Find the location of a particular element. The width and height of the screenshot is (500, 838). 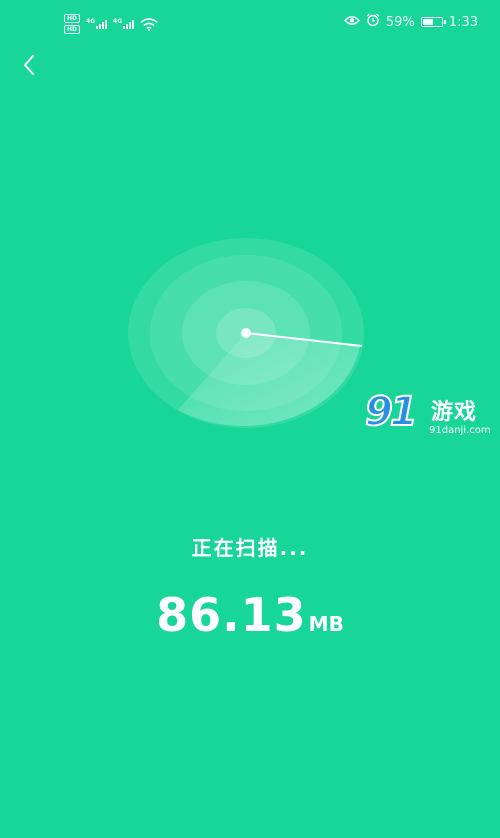

watermark-url: 91danji.com is located at coordinates (460, 430).